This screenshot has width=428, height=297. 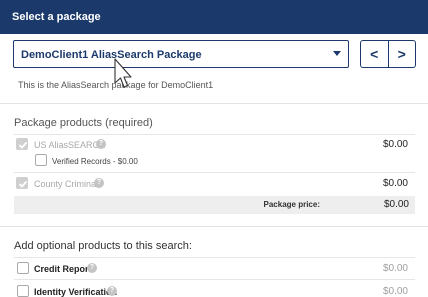 I want to click on verified-records-checkbox, so click(x=41, y=160).